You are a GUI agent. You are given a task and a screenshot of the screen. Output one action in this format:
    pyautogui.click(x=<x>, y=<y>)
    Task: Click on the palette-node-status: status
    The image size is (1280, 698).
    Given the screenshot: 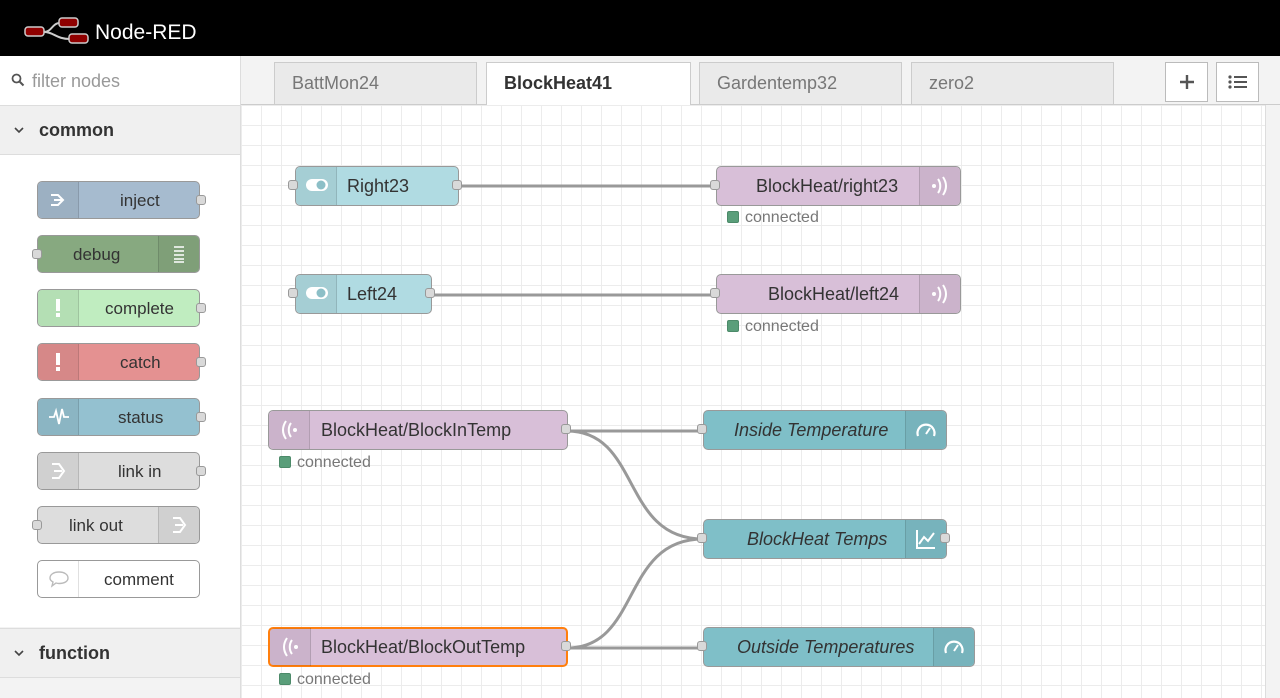 What is the action you would take?
    pyautogui.click(x=121, y=417)
    